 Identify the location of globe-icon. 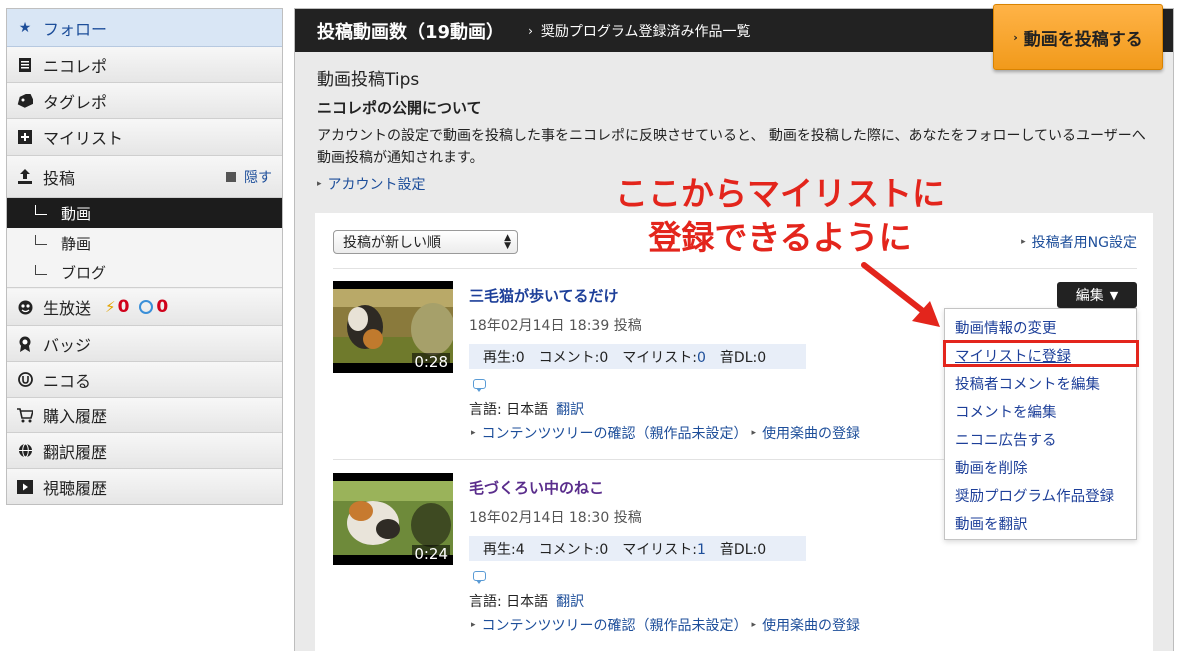
(25, 451).